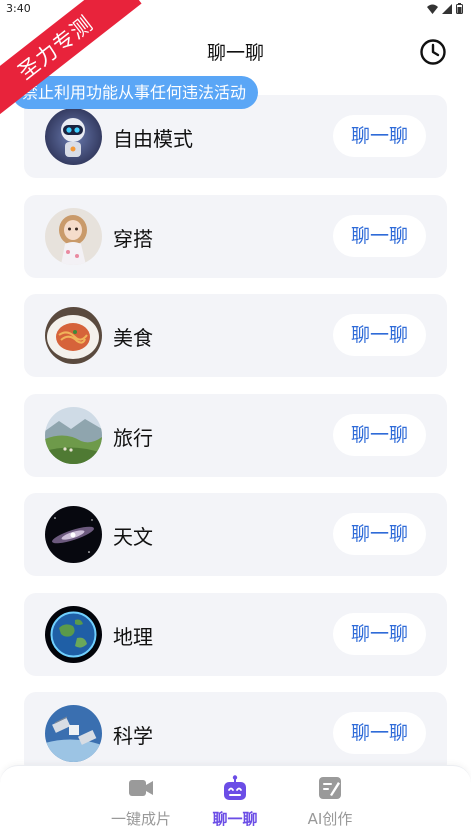  I want to click on doll-avatar, so click(73, 236).